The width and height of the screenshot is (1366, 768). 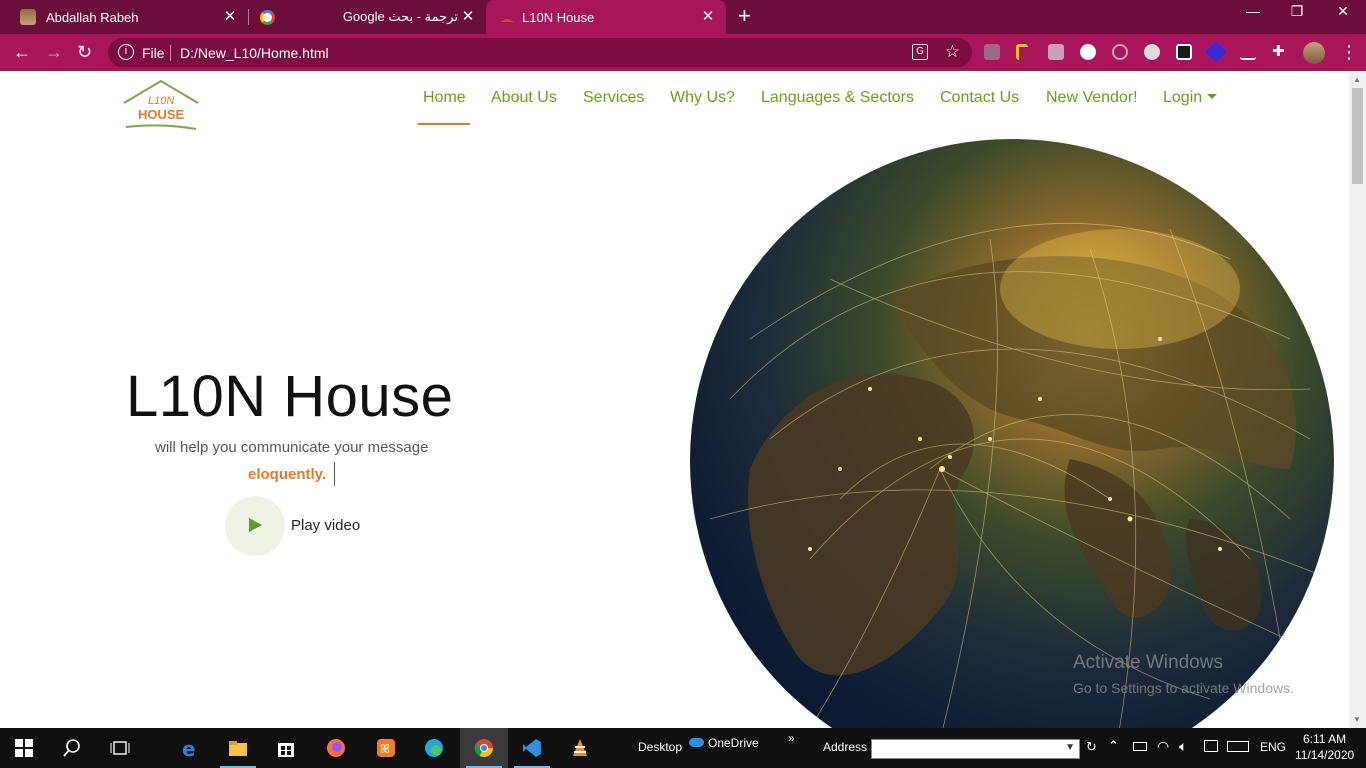 What do you see at coordinates (613, 98) in the screenshot?
I see `nav-services: Services` at bounding box center [613, 98].